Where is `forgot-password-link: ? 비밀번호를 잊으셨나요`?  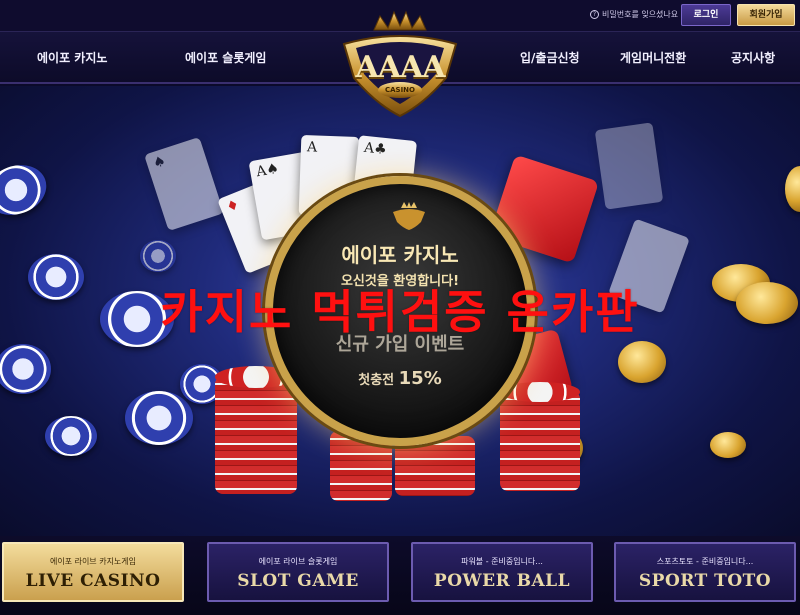 forgot-password-link: ? 비밀번호를 잊으셨나요 is located at coordinates (634, 14).